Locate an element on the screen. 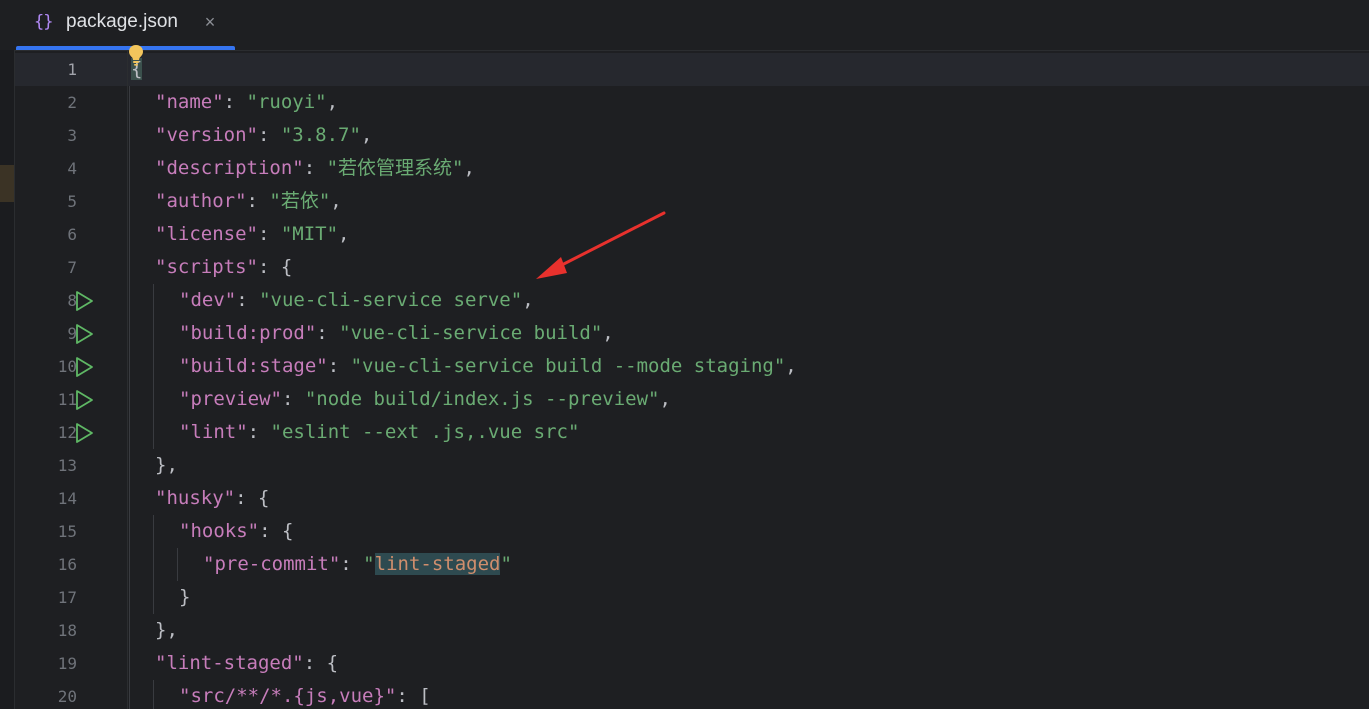  line-number: 7 is located at coordinates (72, 267).